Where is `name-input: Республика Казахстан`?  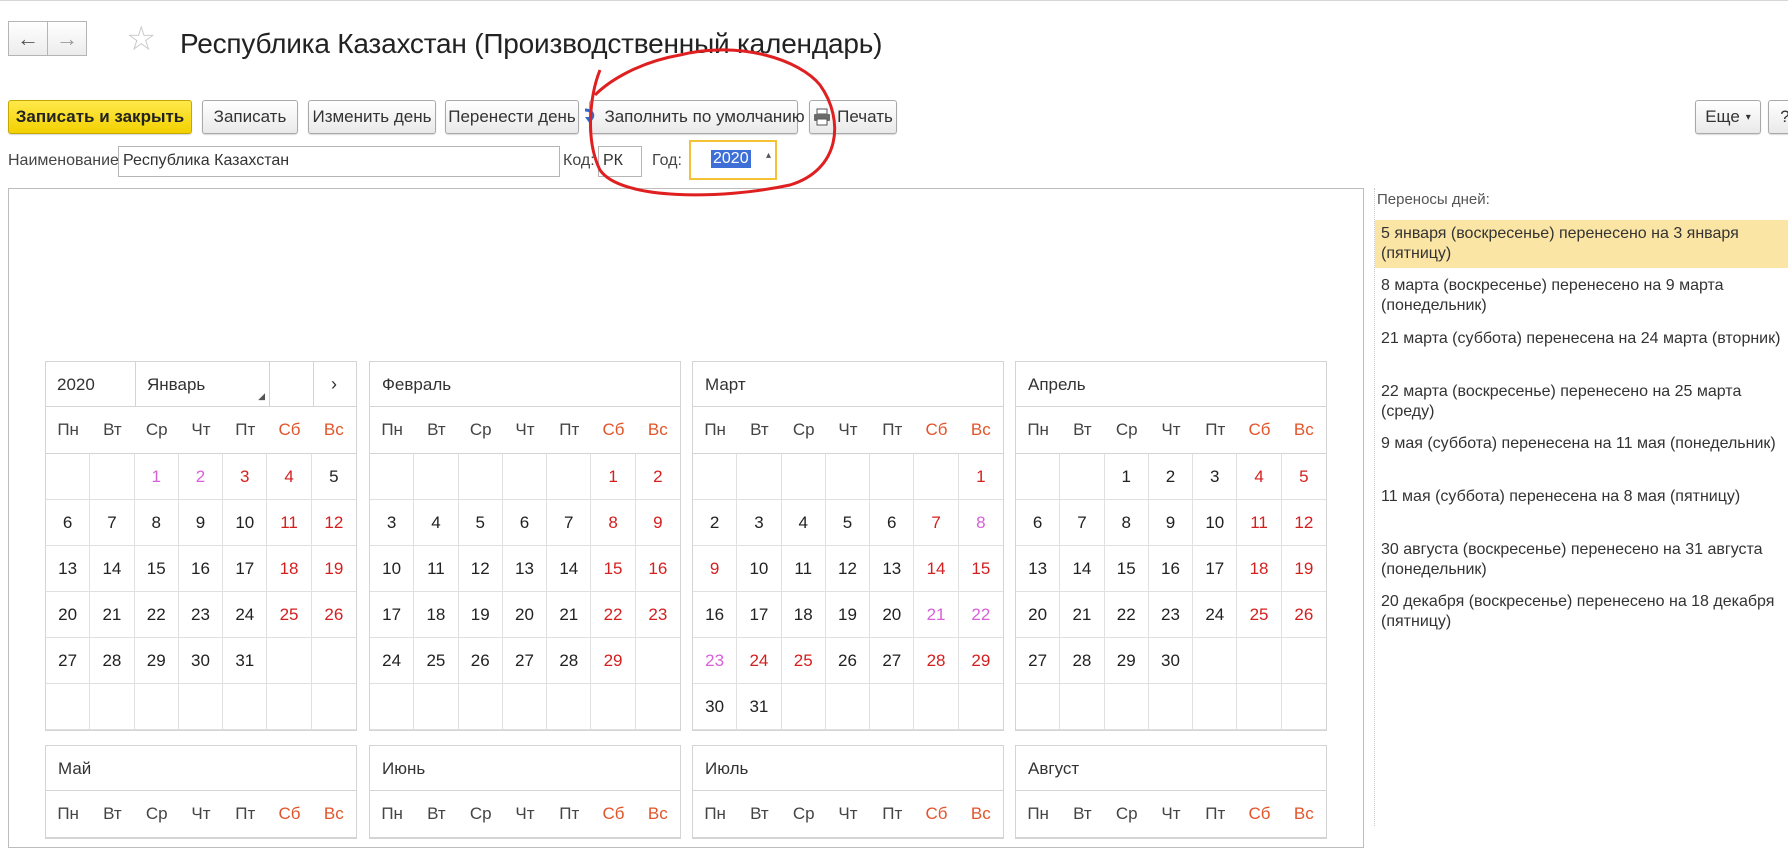 name-input: Республика Казахстан is located at coordinates (339, 161).